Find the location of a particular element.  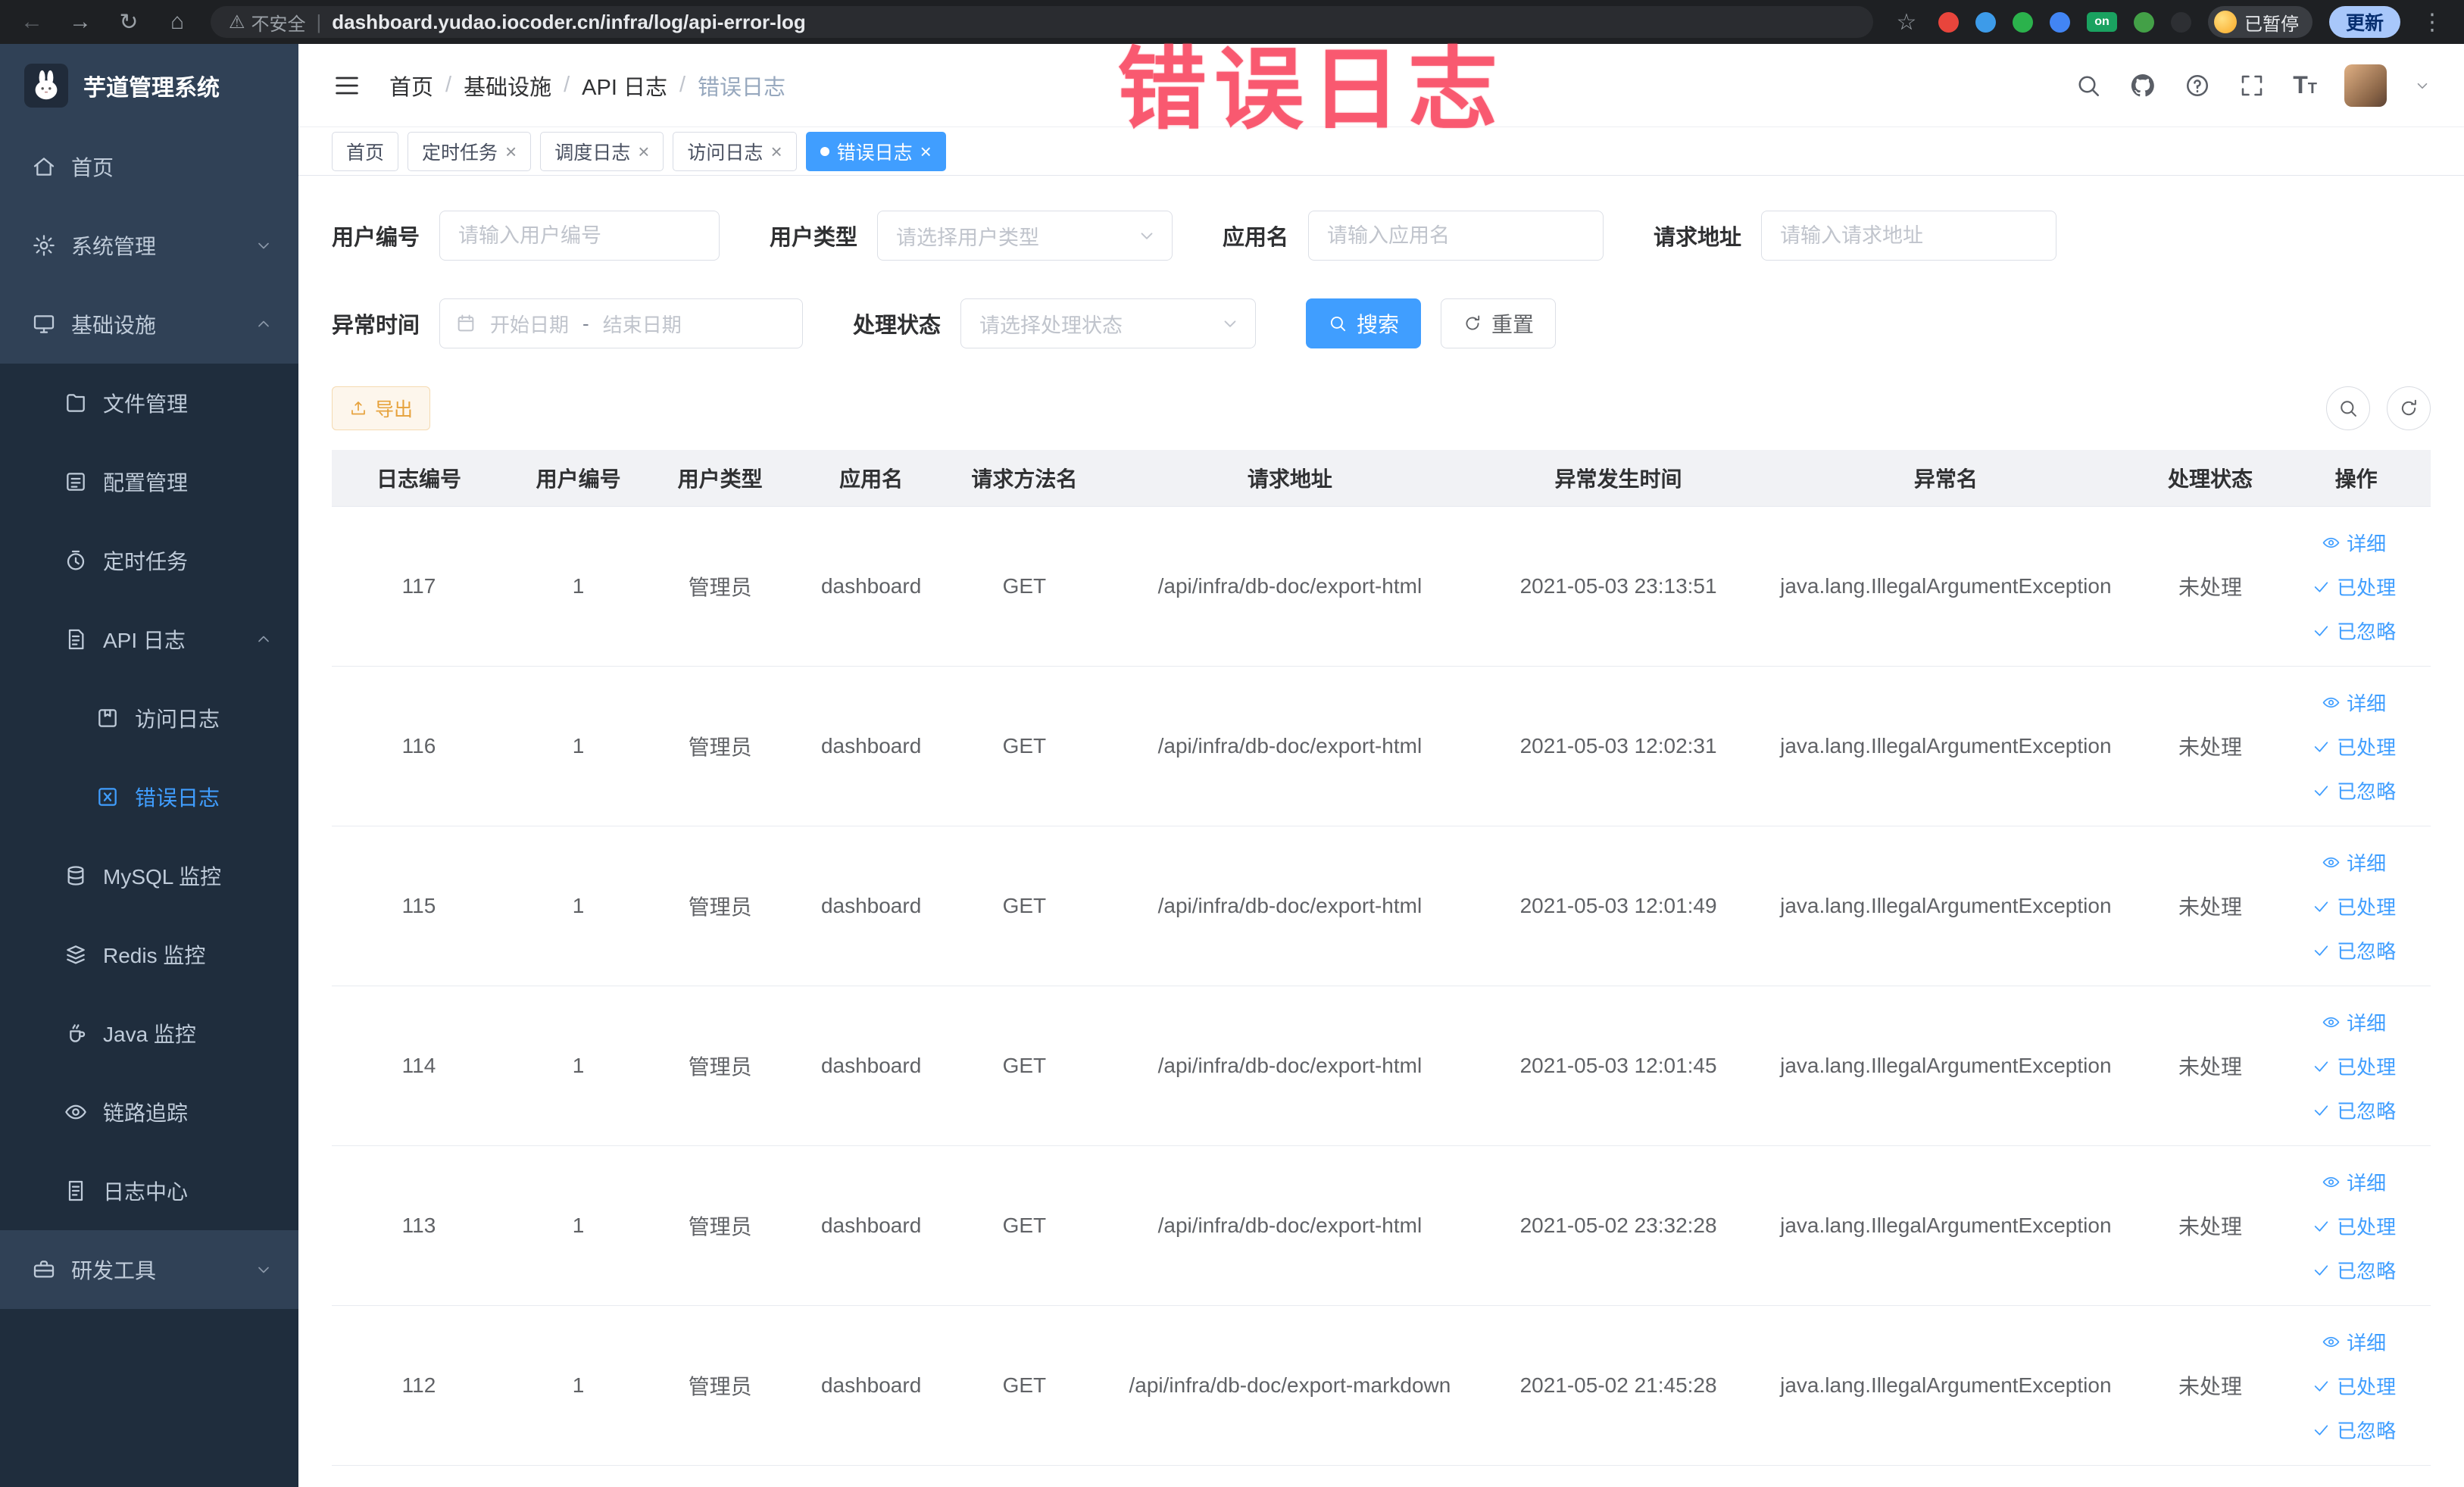

export-button: 导出 is located at coordinates (381, 408).